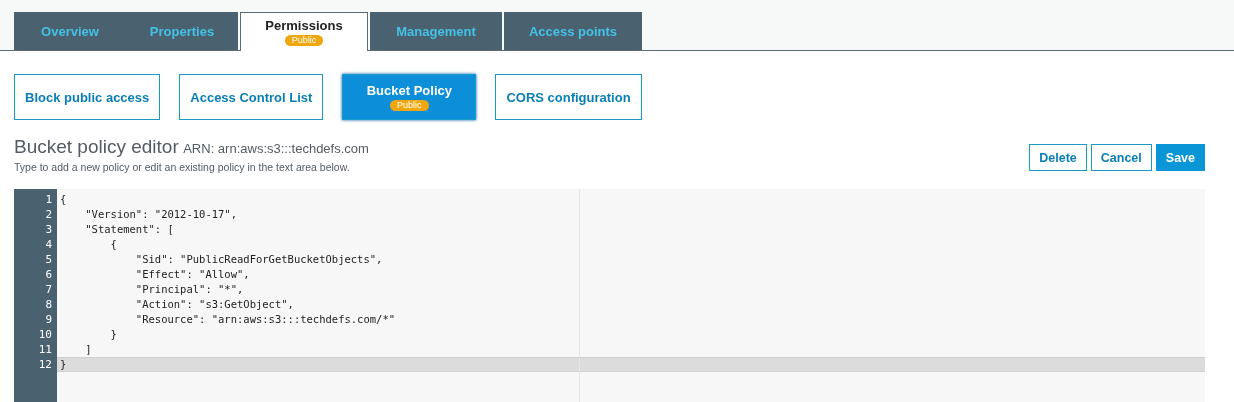 The height and width of the screenshot is (402, 1234). I want to click on code-line: ], so click(88, 349).